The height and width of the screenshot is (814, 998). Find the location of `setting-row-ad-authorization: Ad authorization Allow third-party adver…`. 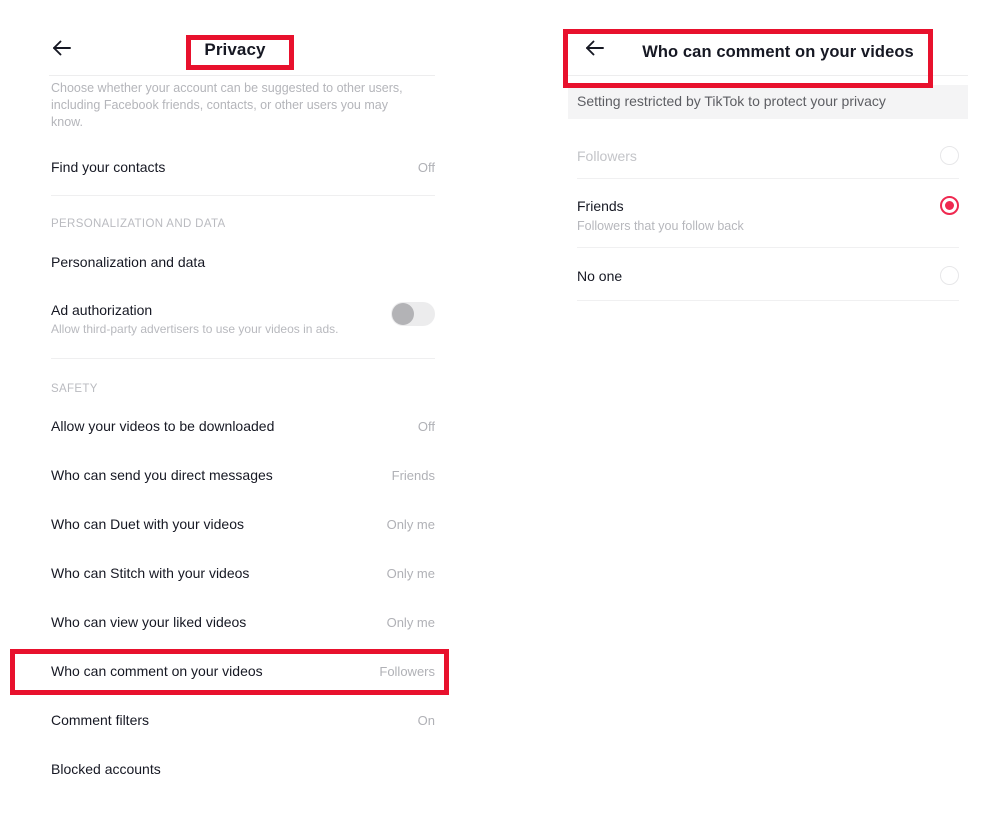

setting-row-ad-authorization: Ad authorization Allow third-party adver… is located at coordinates (243, 326).